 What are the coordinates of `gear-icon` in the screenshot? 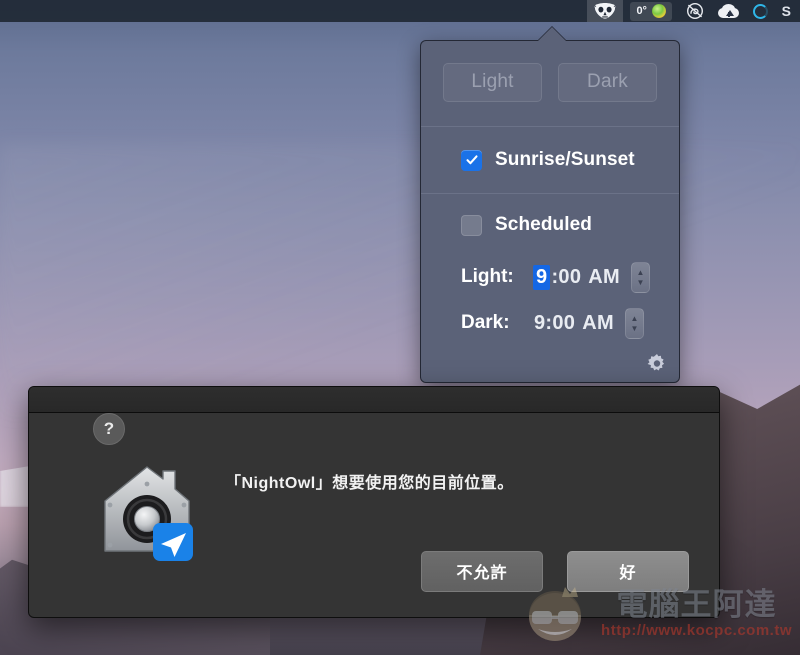 It's located at (657, 364).